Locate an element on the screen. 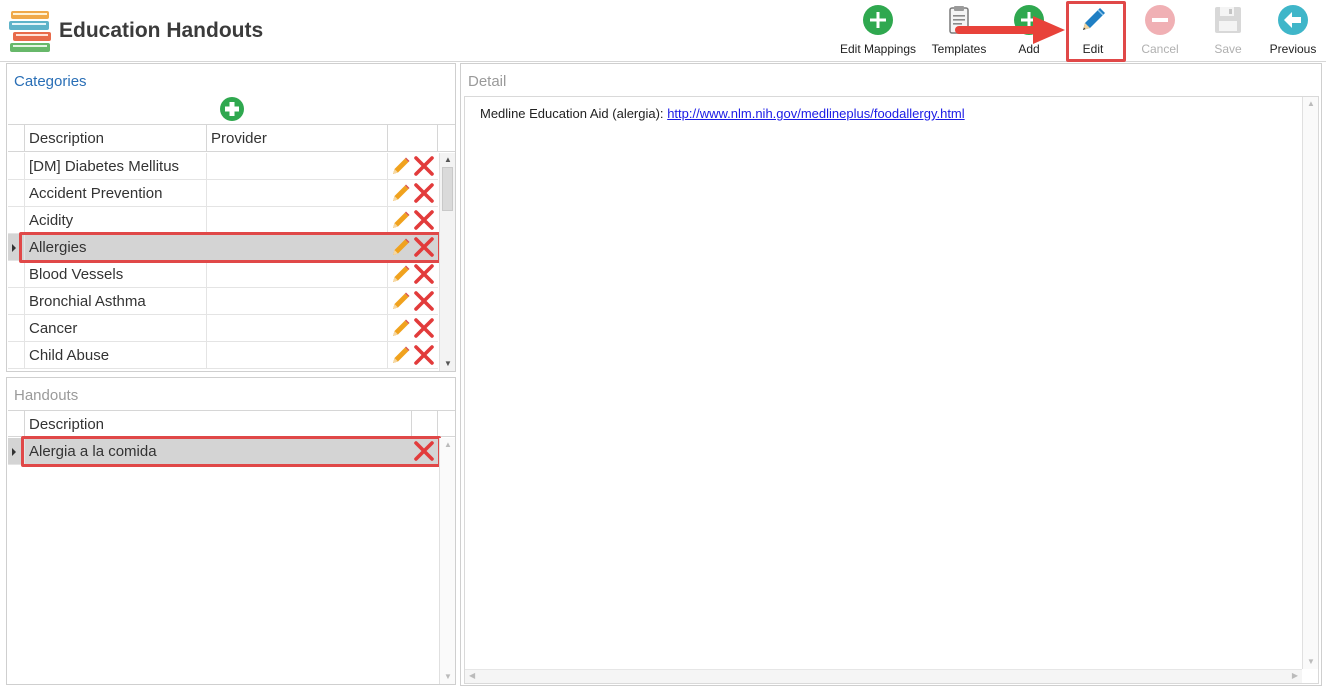 This screenshot has height=691, width=1326. category-description: Cancer is located at coordinates (116, 328).